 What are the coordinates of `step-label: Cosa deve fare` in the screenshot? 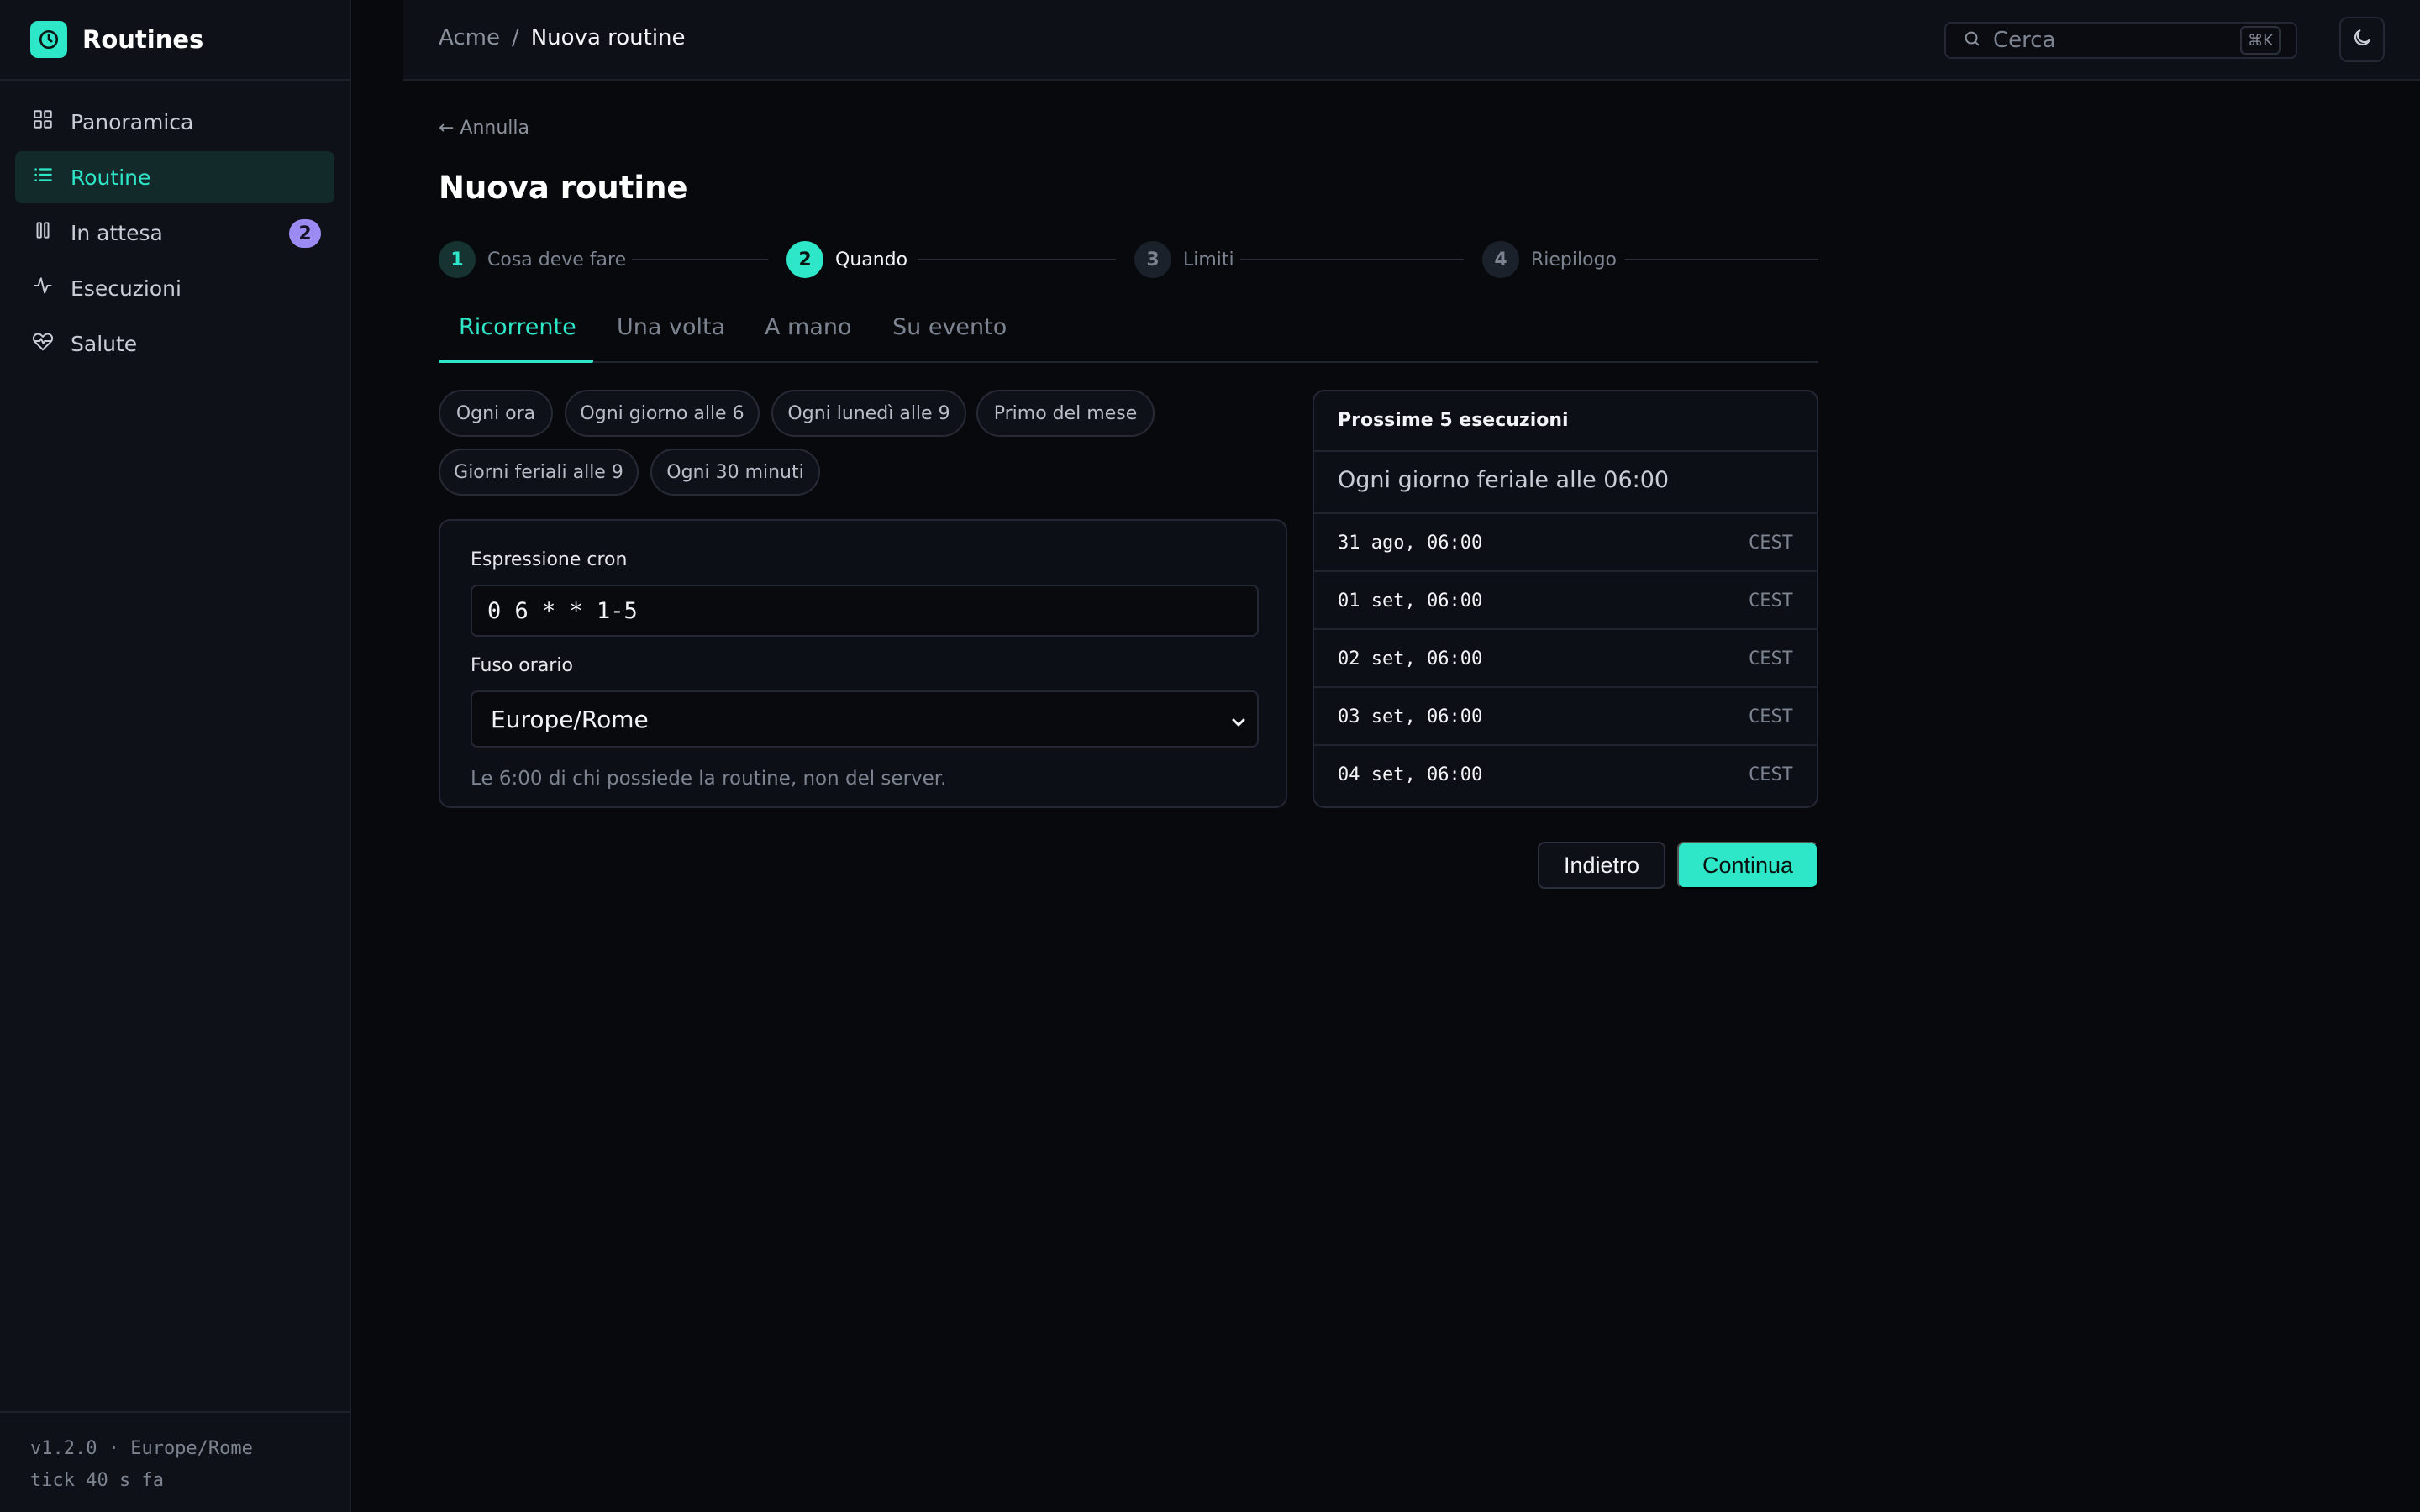 It's located at (557, 259).